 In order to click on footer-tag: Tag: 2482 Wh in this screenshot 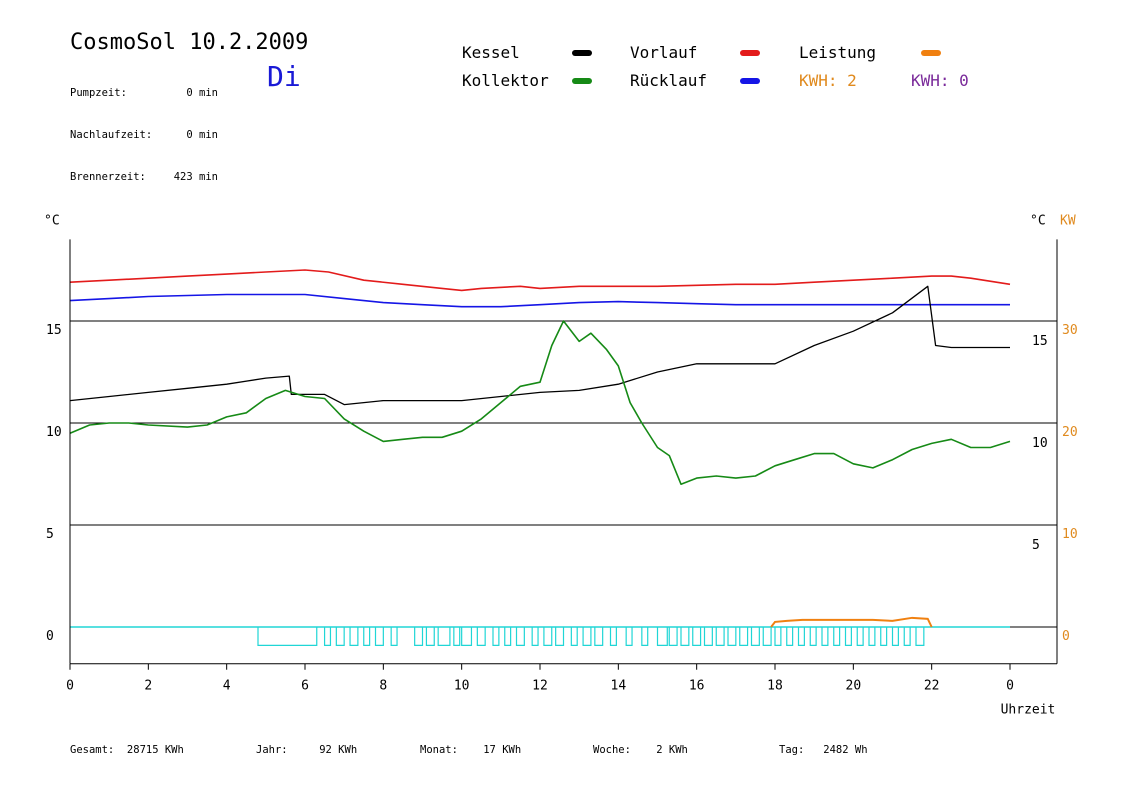, I will do `click(823, 750)`.